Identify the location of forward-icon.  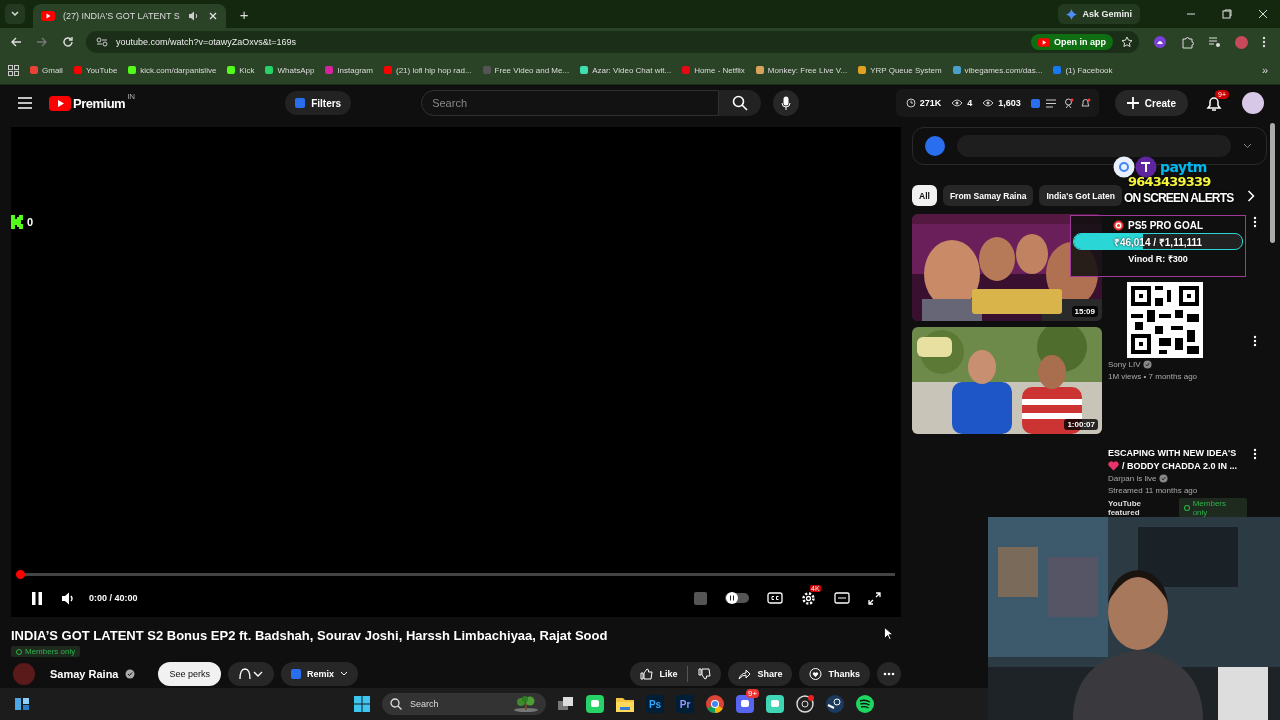
(42, 42).